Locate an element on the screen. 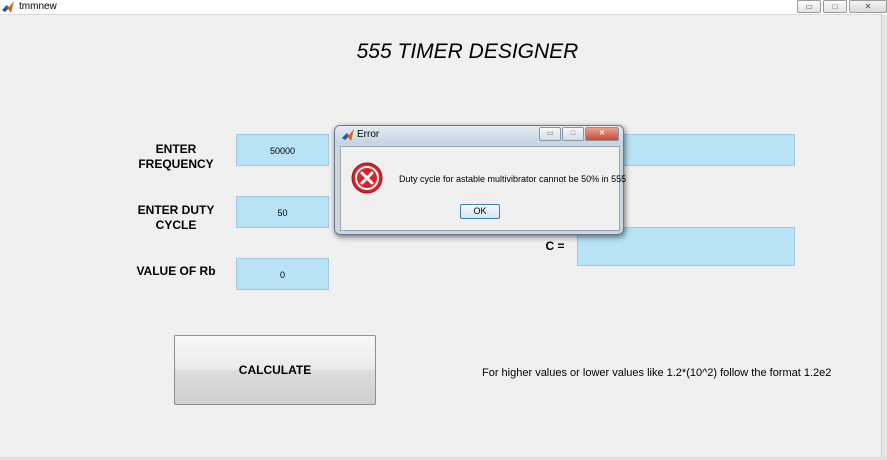 This screenshot has width=887, height=460. rb-input: 0 is located at coordinates (282, 274).